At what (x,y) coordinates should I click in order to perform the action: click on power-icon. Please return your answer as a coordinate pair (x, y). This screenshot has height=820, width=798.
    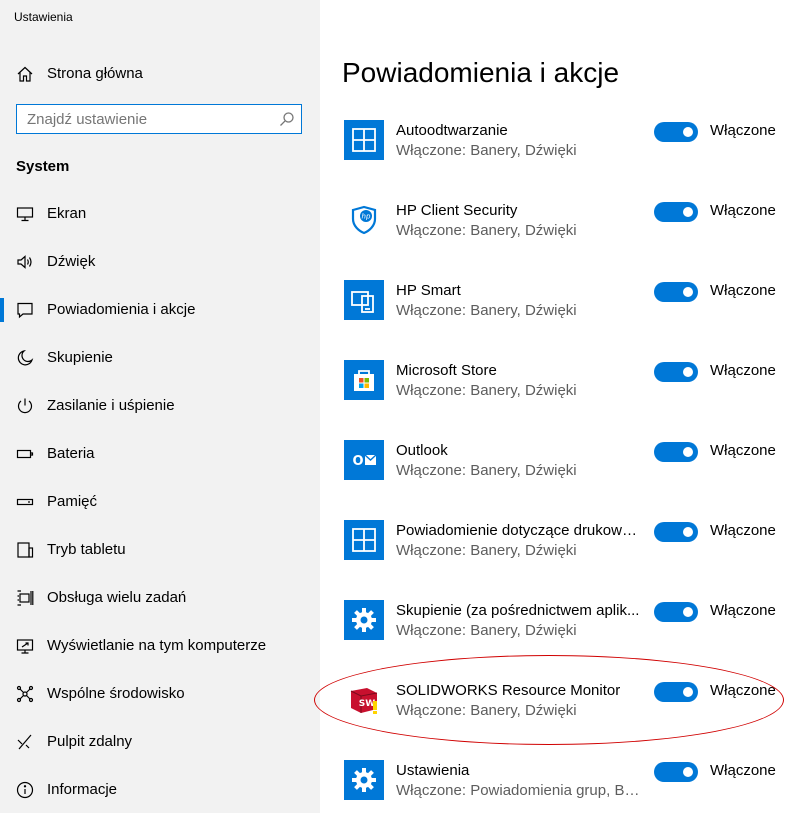
    Looking at the image, I should click on (25, 406).